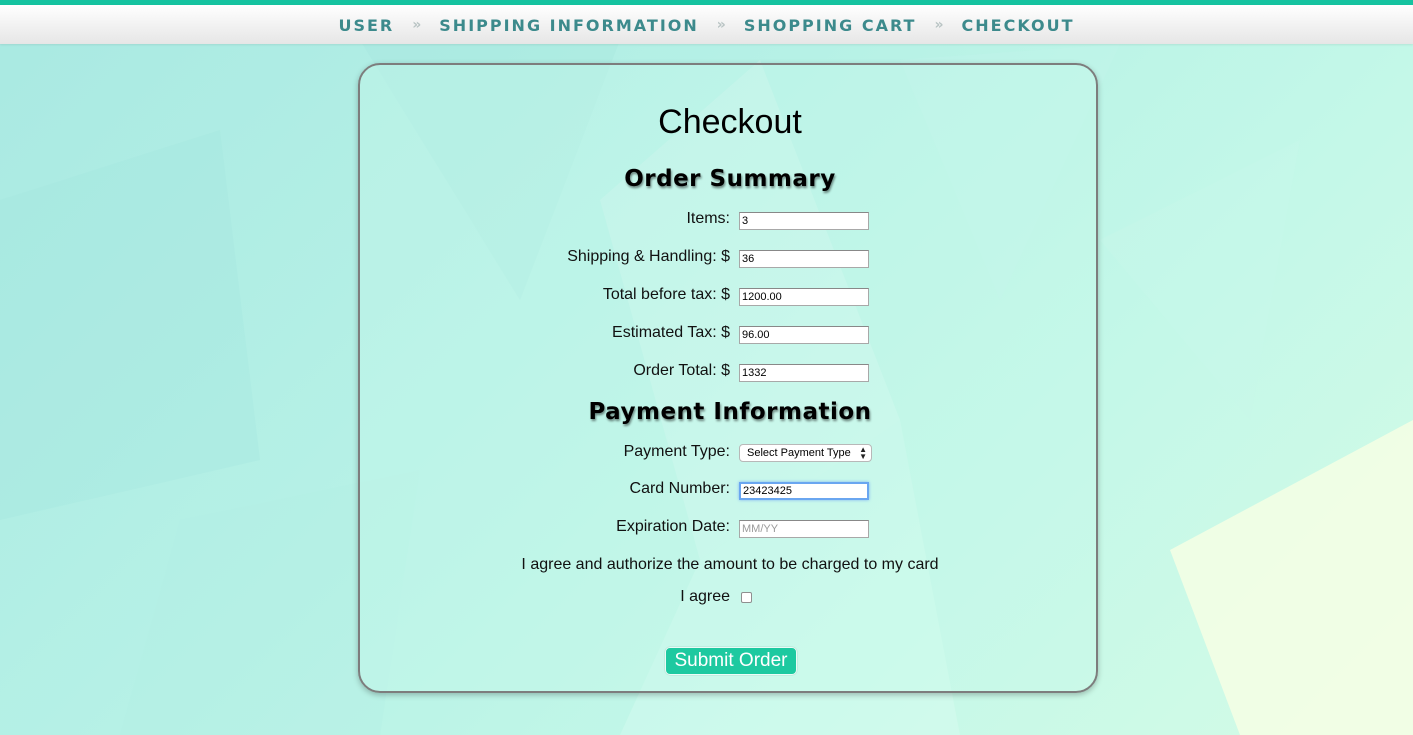 The width and height of the screenshot is (1413, 735). I want to click on submit-order-button: Submit Order, so click(731, 661).